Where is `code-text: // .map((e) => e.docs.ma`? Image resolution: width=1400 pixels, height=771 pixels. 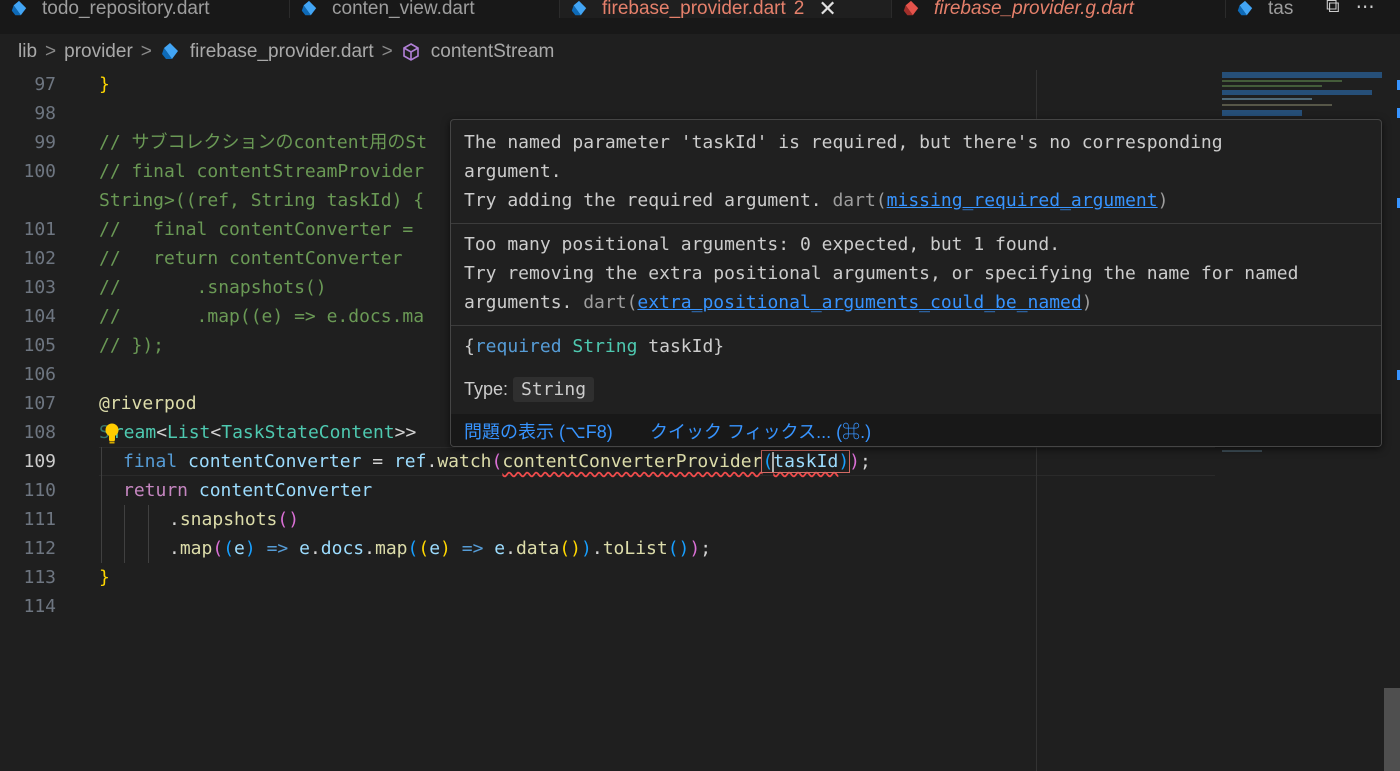 code-text: // .map((e) => e.docs.ma is located at coordinates (262, 316).